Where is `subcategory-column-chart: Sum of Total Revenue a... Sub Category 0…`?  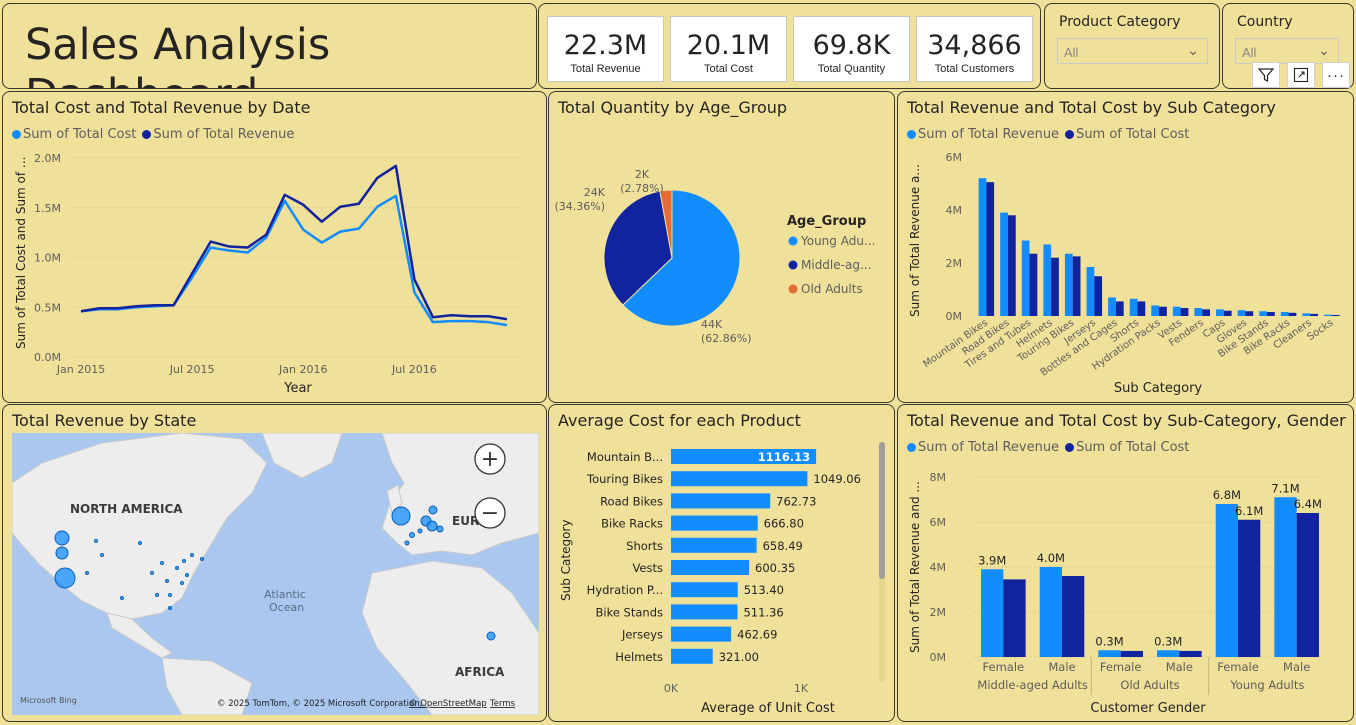
subcategory-column-chart: Sum of Total Revenue a... Sub Category 0… is located at coordinates (1126, 247).